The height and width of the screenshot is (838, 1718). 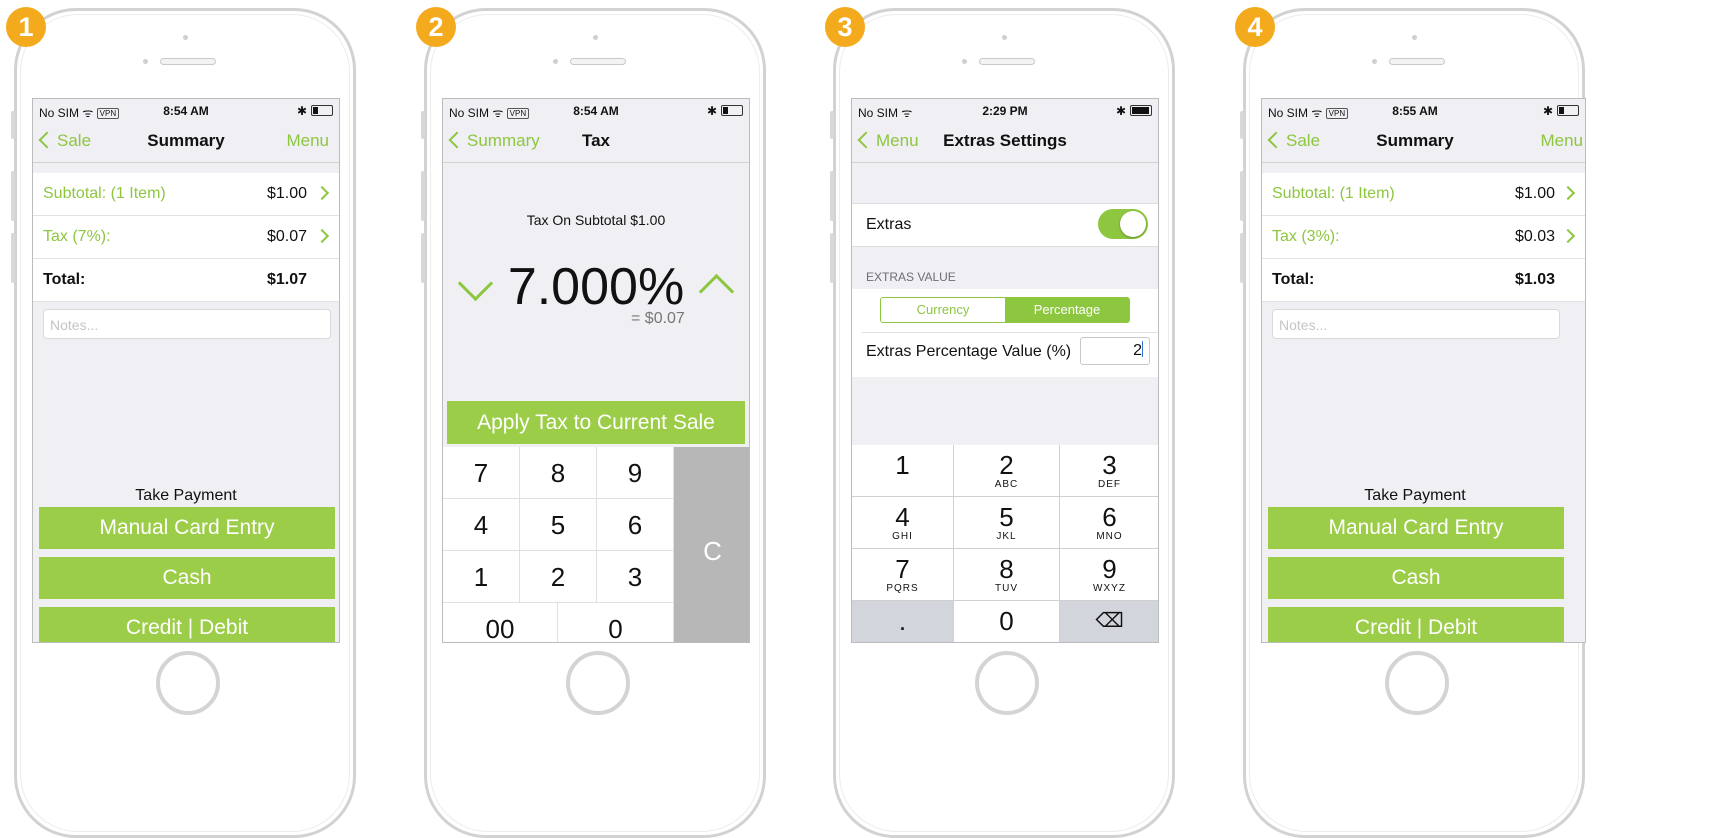 What do you see at coordinates (903, 471) in the screenshot?
I see `kb-key-1: 1` at bounding box center [903, 471].